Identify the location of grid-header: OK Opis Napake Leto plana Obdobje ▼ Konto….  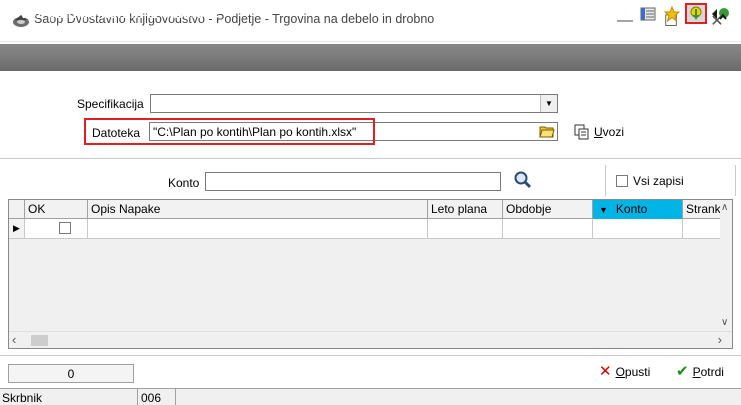
(365, 209).